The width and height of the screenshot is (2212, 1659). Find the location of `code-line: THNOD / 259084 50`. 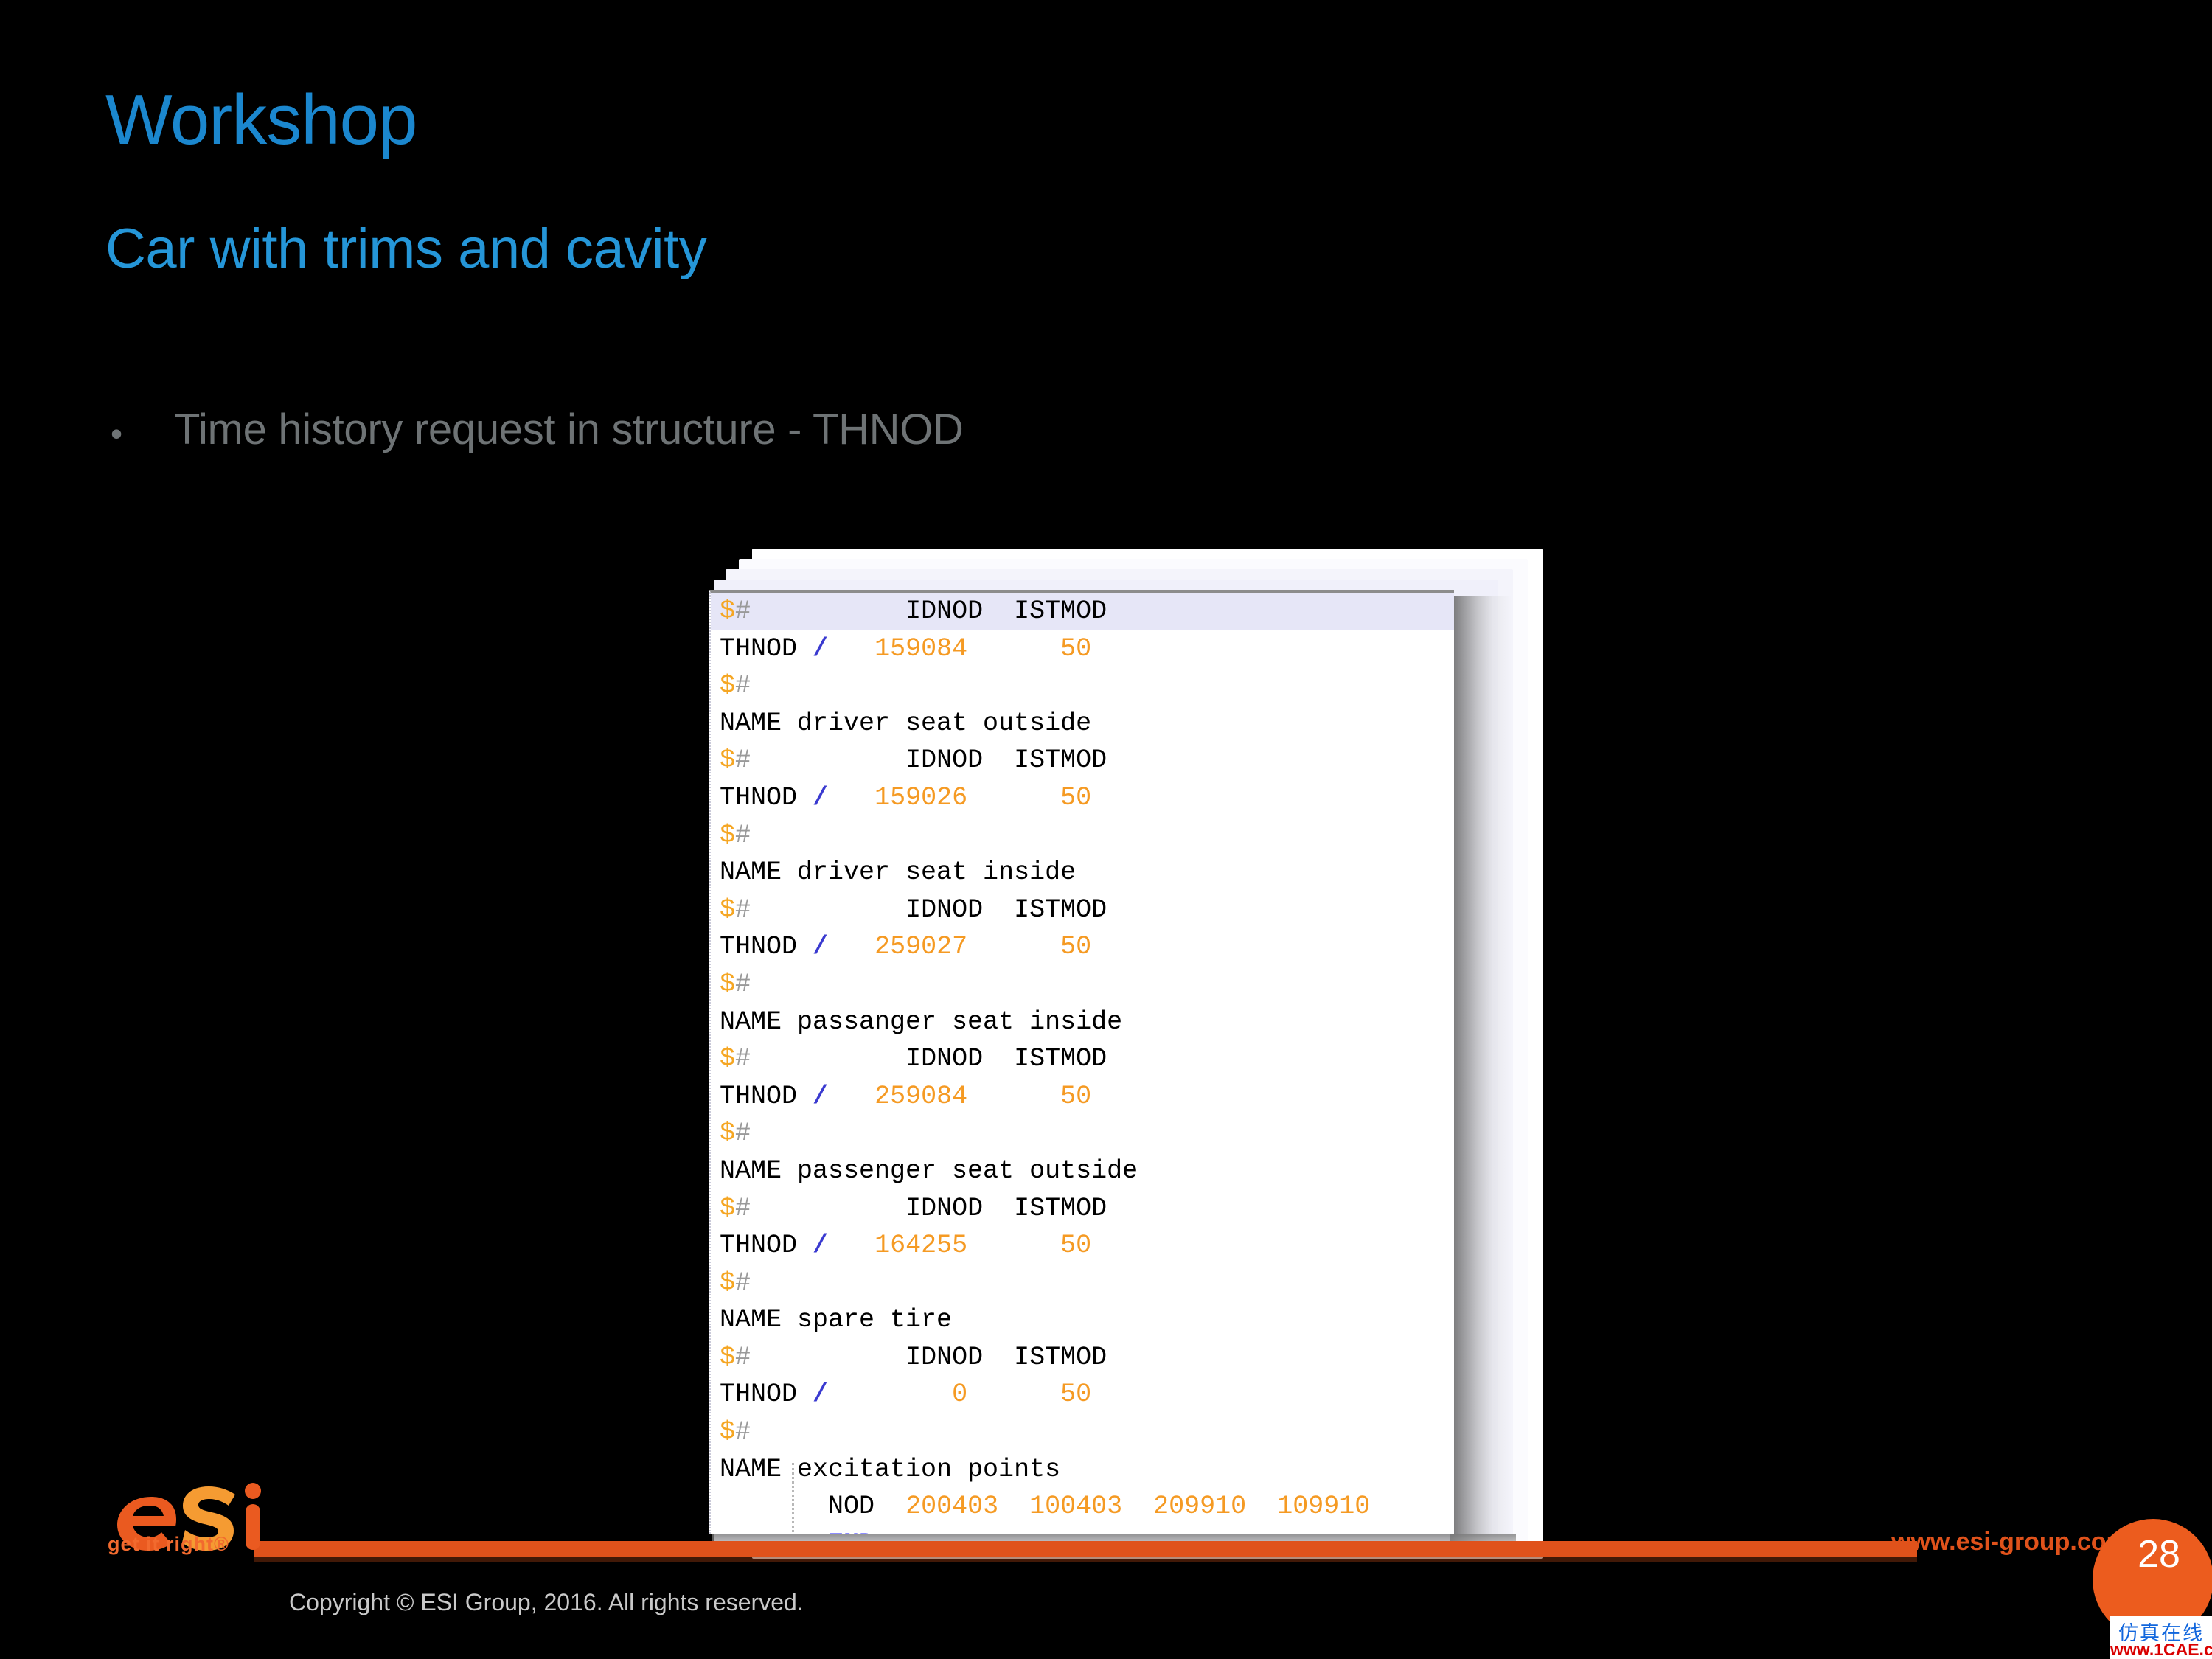

code-line: THNOD / 259084 50 is located at coordinates (1082, 1097).